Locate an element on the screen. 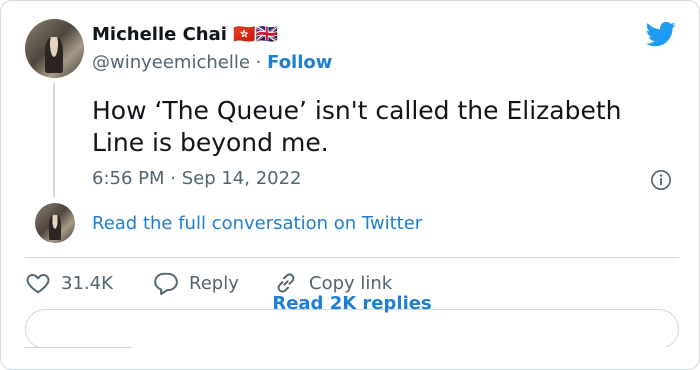  reply-bubble-icon is located at coordinates (166, 284).